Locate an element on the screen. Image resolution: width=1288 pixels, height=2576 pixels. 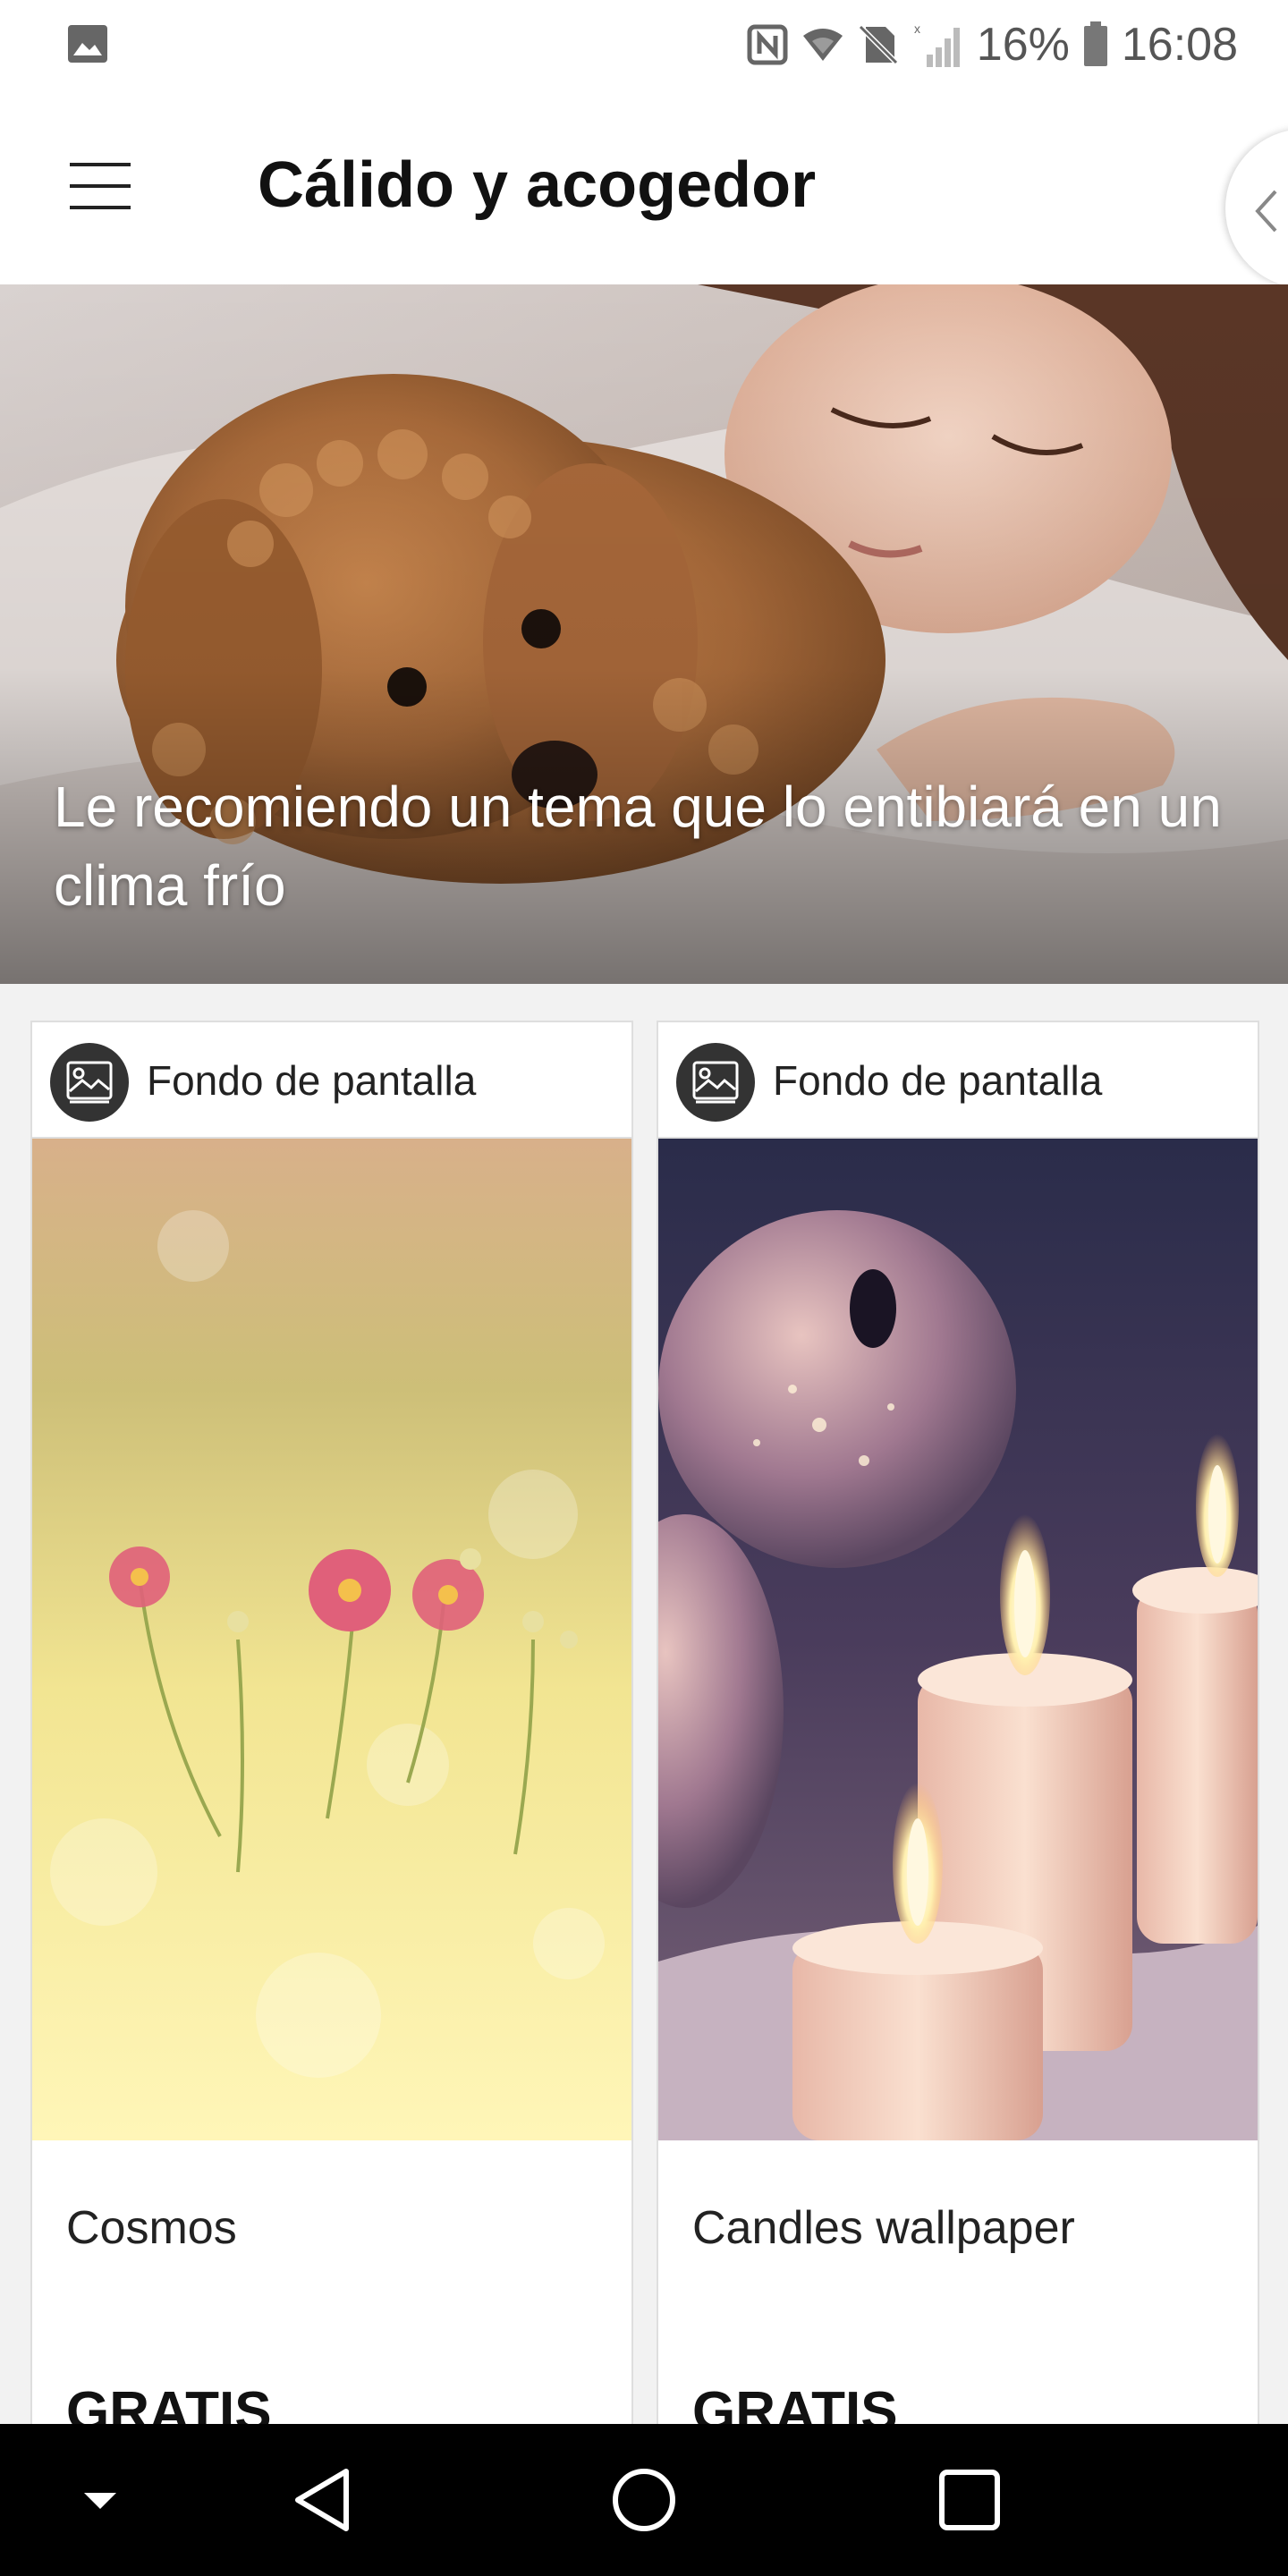
home-button is located at coordinates (644, 2500).